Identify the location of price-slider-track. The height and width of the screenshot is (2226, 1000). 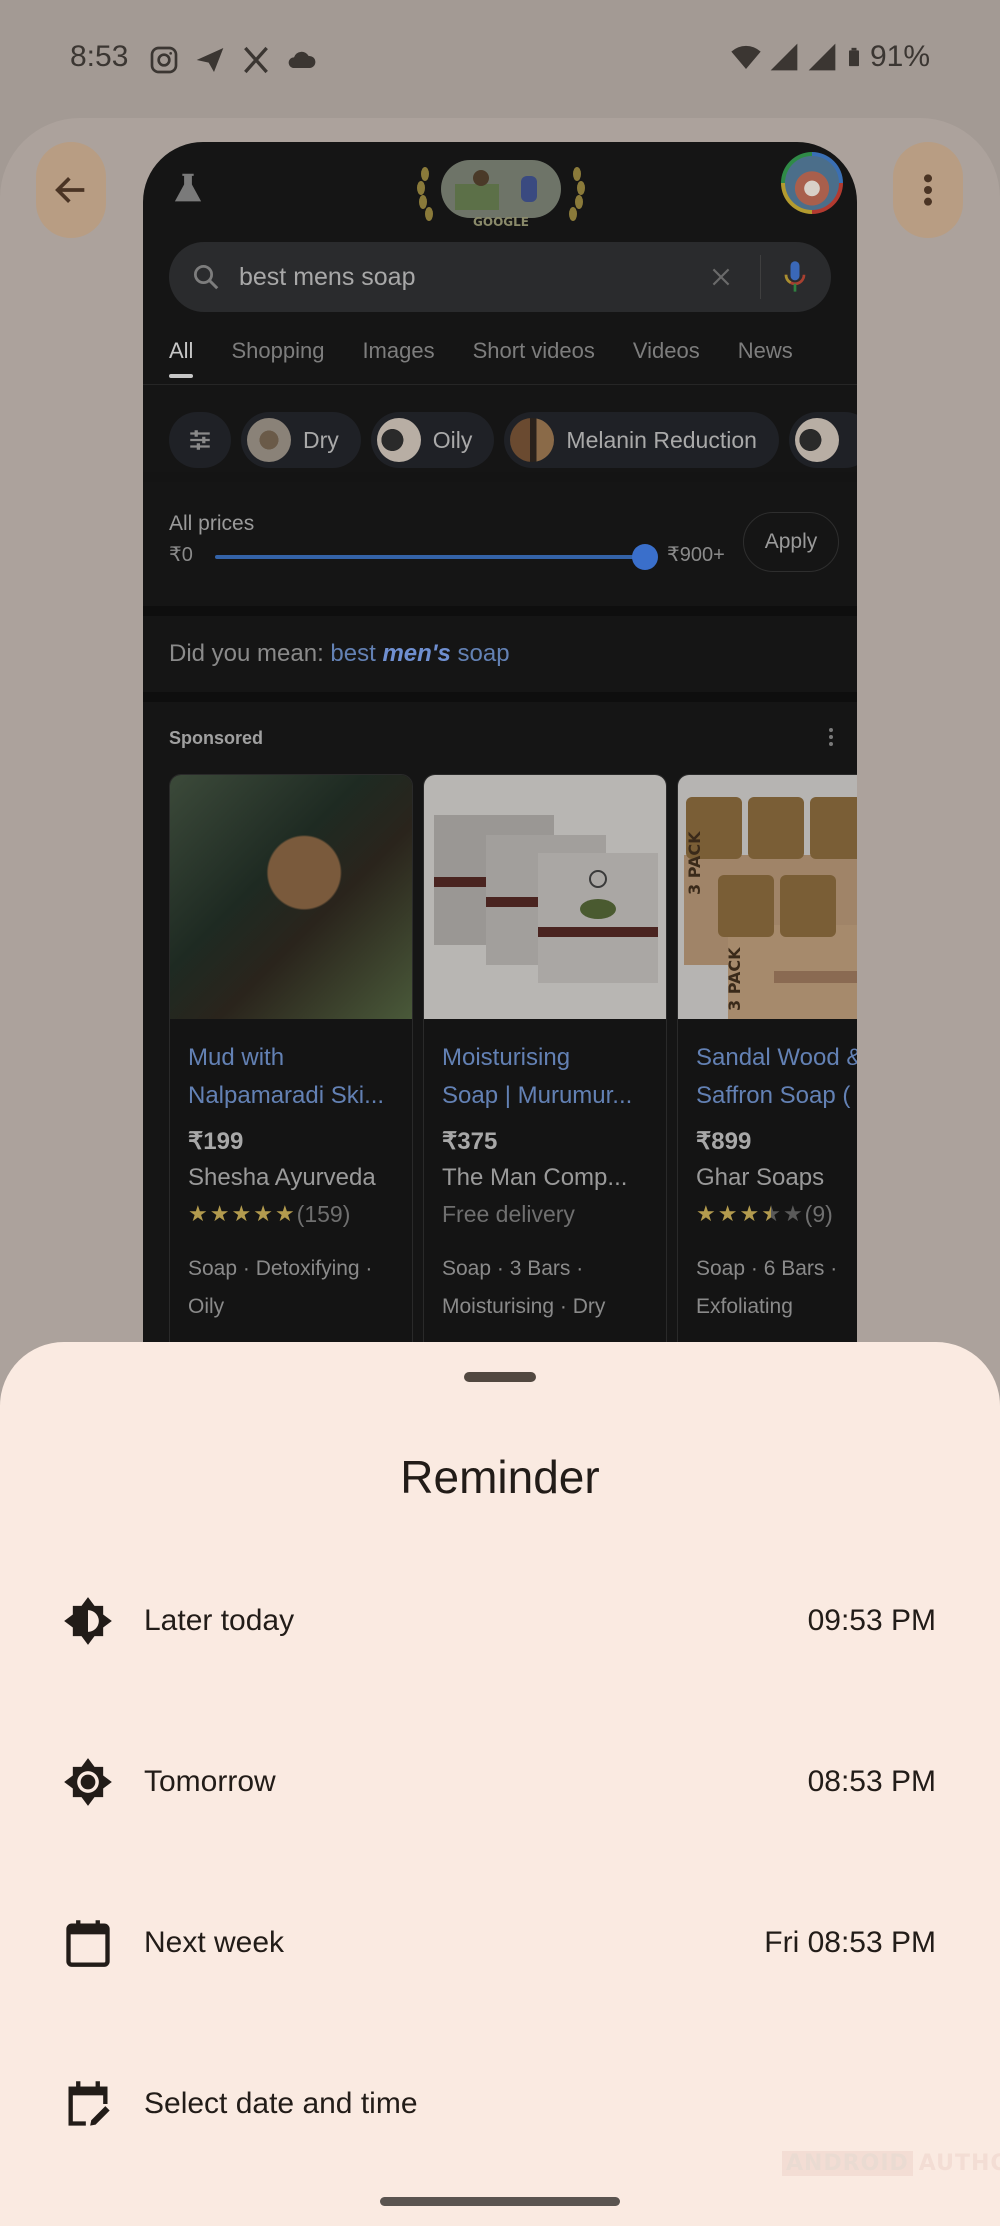
(430, 557).